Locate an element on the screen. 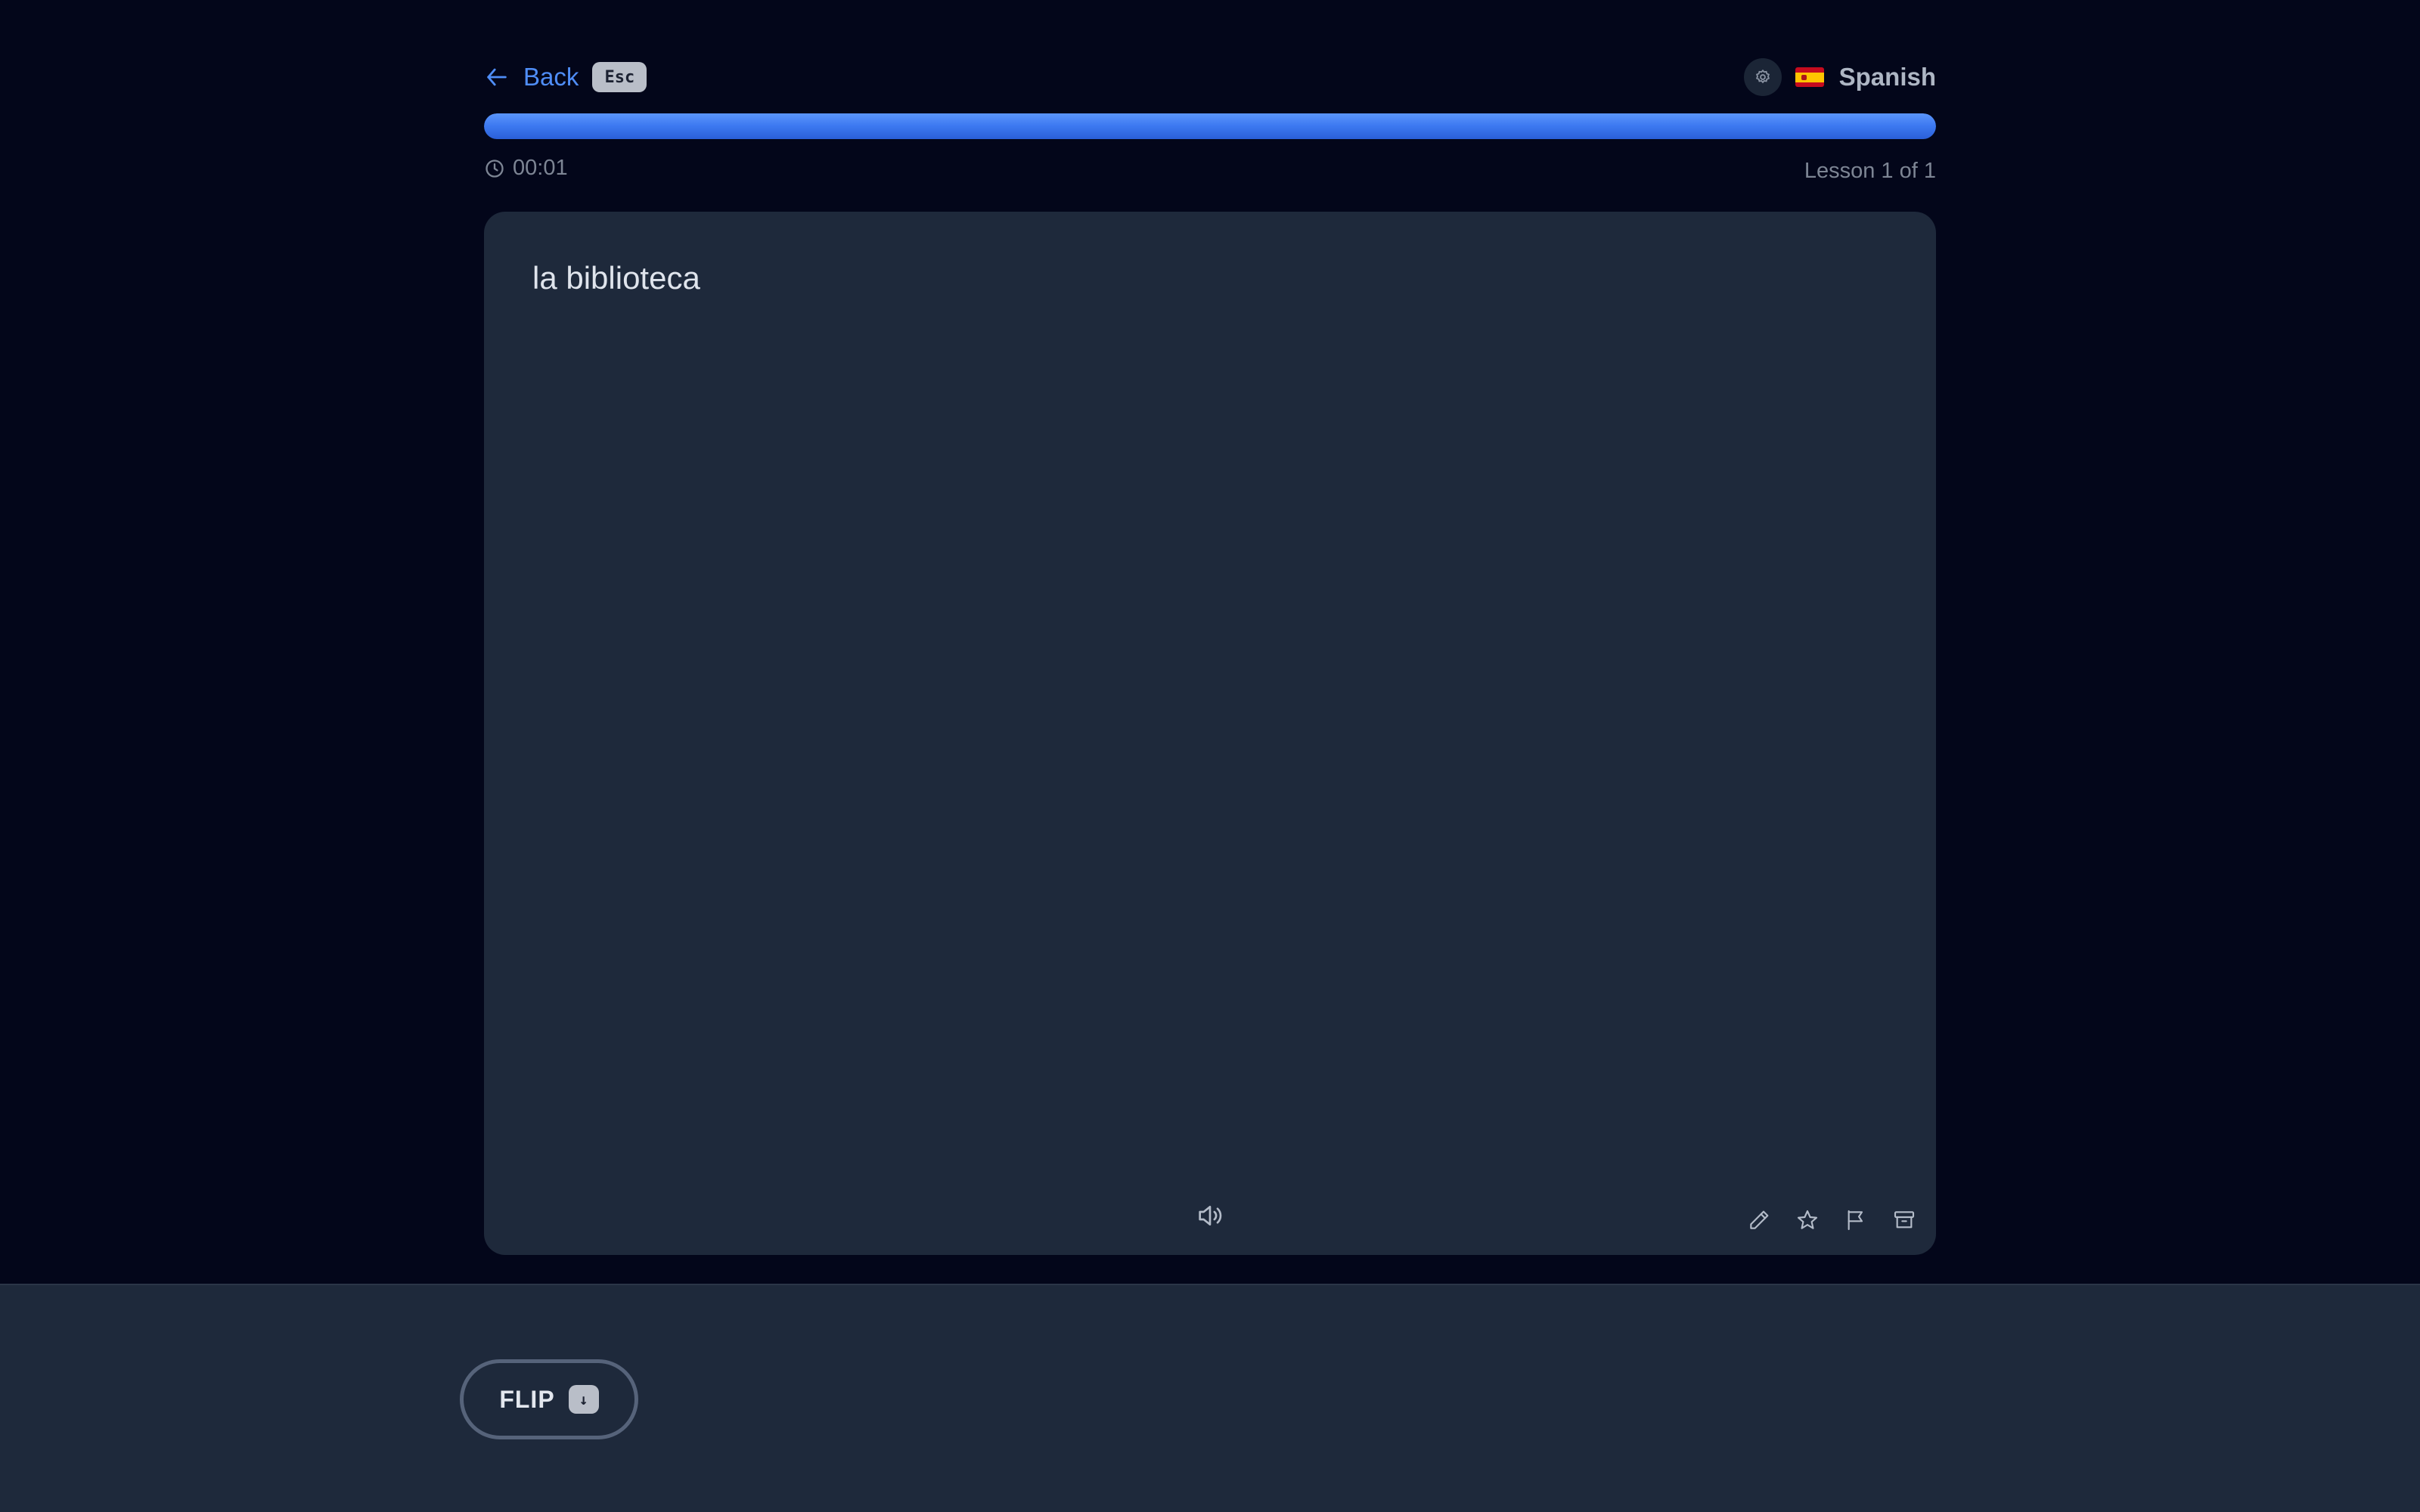 The height and width of the screenshot is (1512, 2420). archive-button is located at coordinates (1905, 1220).